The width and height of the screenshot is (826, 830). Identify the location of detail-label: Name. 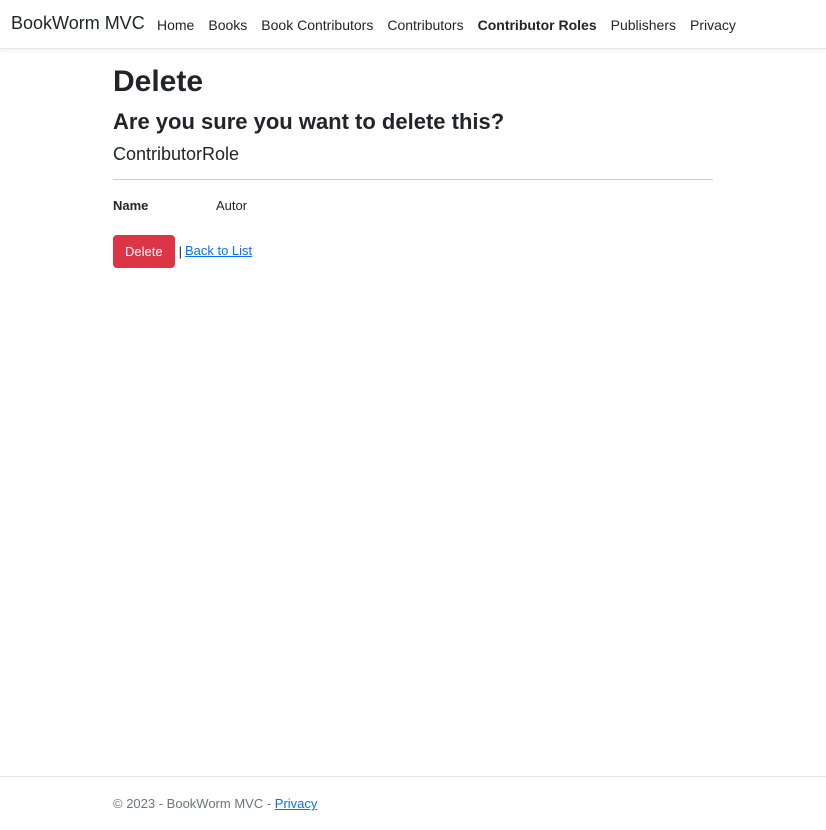
(131, 205).